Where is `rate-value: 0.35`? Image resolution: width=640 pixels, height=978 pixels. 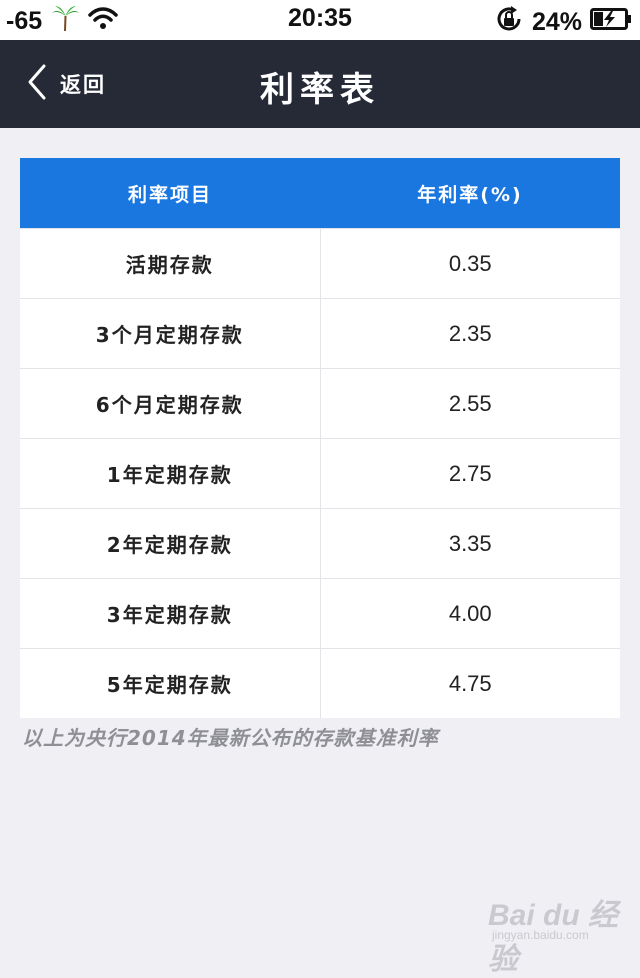
rate-value: 0.35 is located at coordinates (470, 263).